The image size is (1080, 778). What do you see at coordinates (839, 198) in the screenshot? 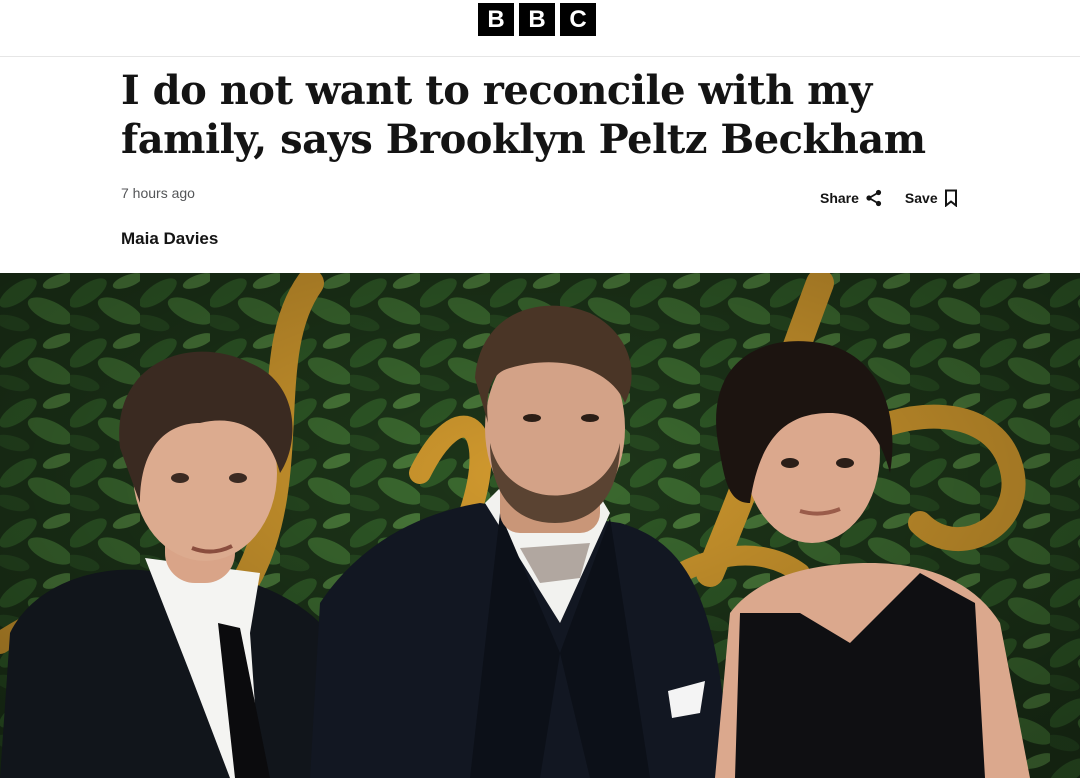
I see `share-label: Share` at bounding box center [839, 198].